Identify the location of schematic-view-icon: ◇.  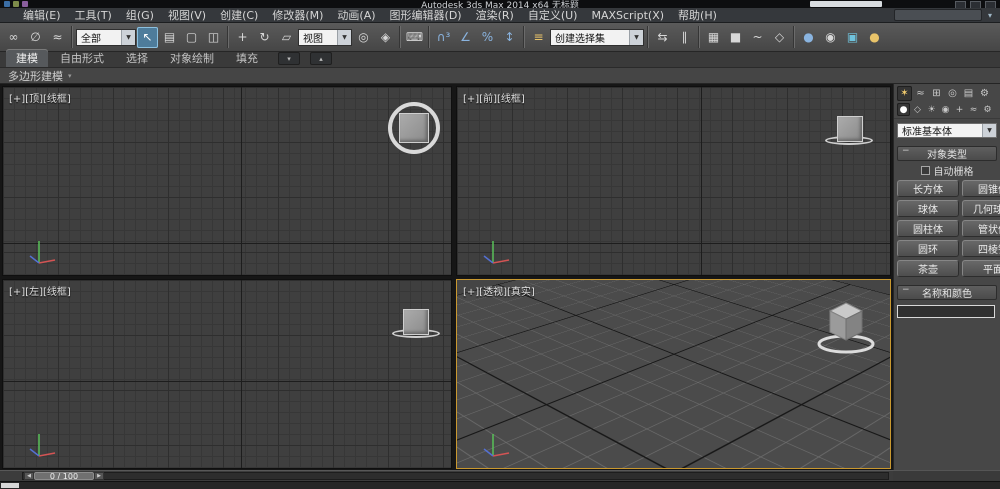
(779, 37).